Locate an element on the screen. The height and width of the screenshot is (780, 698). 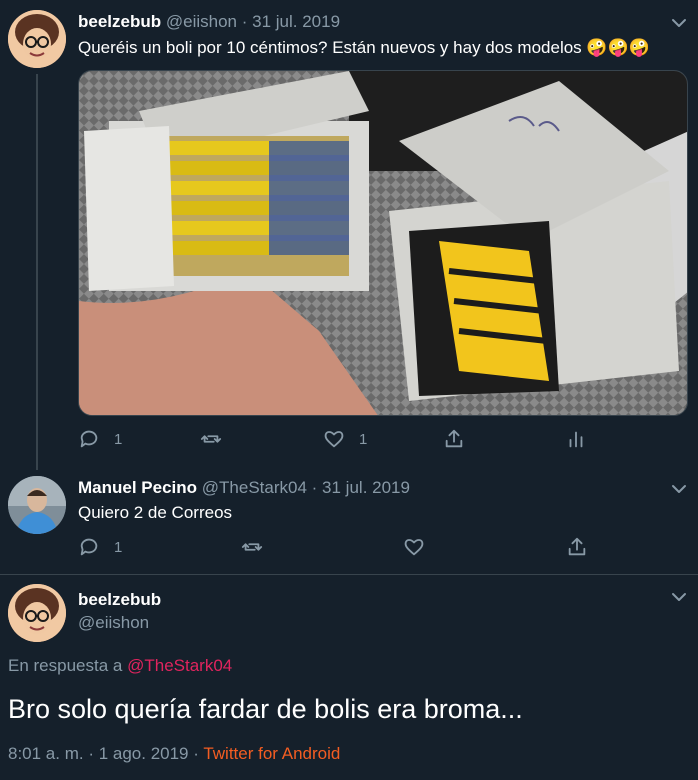
like-count: 1 is located at coordinates (363, 439).